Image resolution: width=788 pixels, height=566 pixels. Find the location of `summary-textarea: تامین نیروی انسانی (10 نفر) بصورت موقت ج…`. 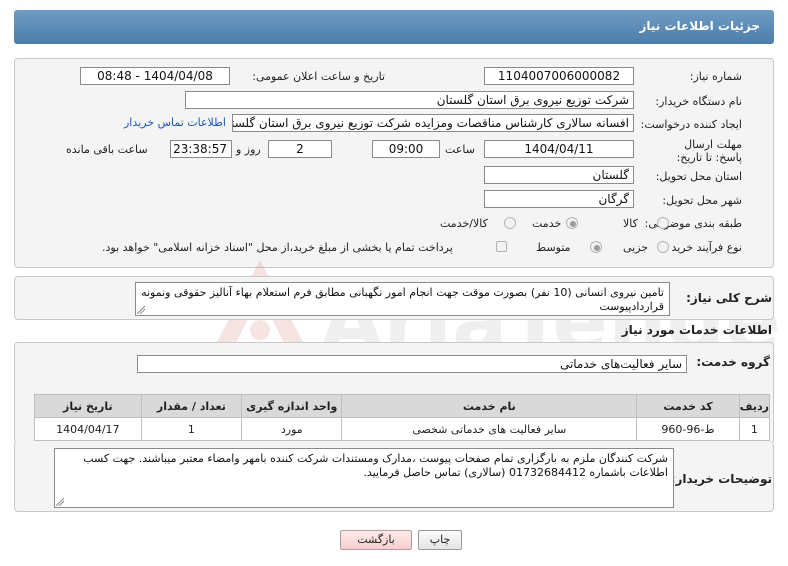

summary-textarea: تامین نیروی انسانی (10 نفر) بصورت موقت ج… is located at coordinates (402, 299).